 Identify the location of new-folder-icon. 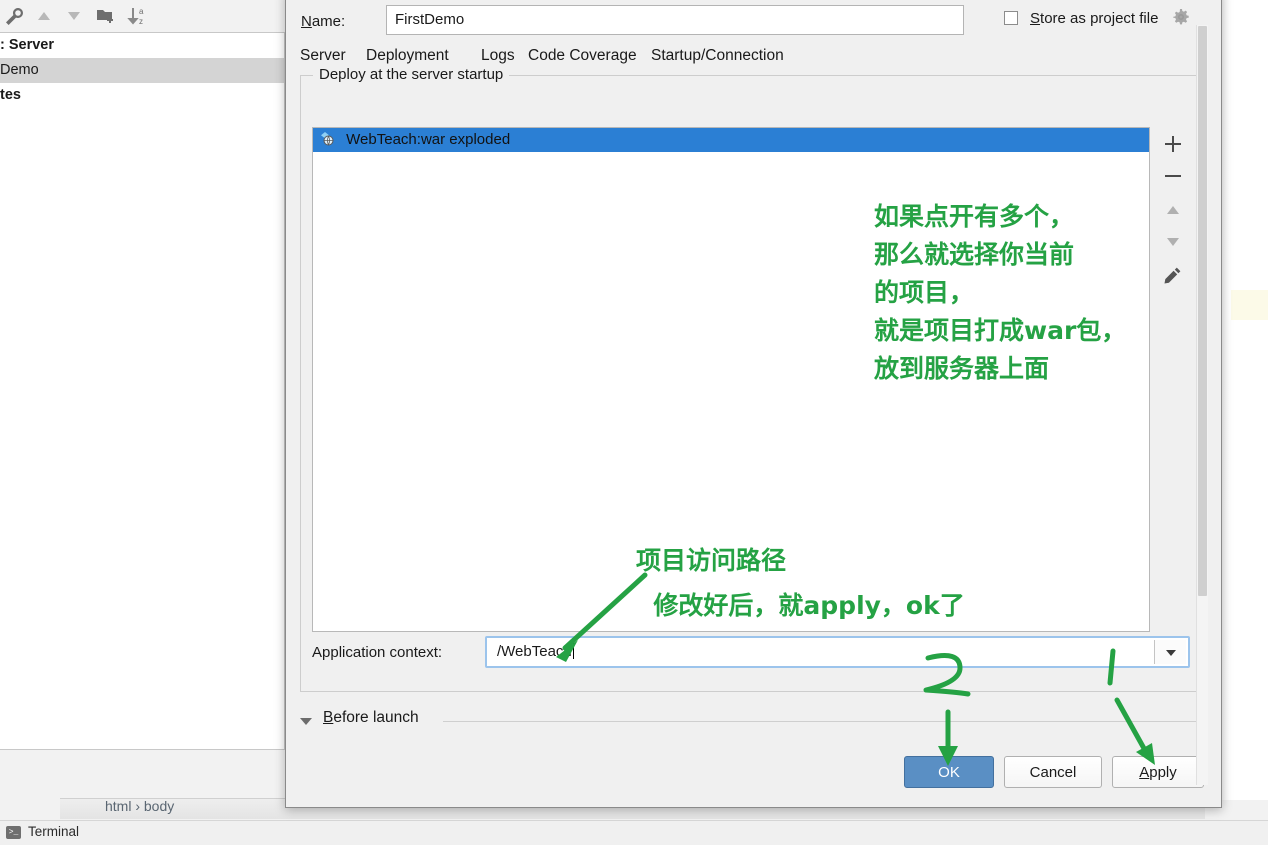
(106, 16).